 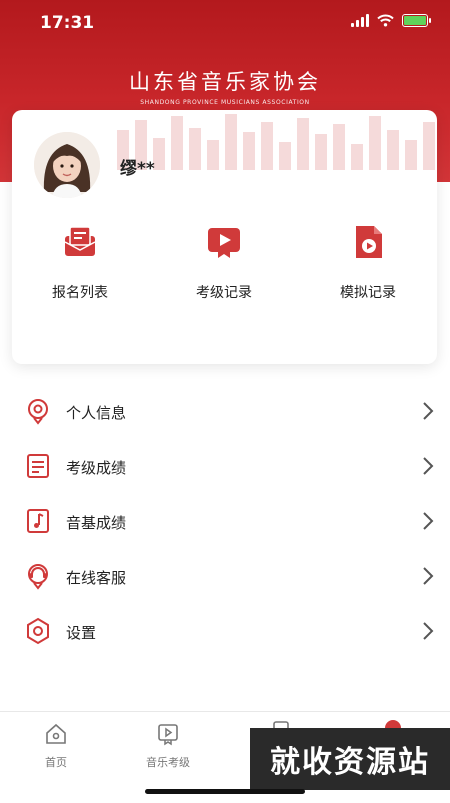 What do you see at coordinates (168, 735) in the screenshot?
I see `exam-play-icon` at bounding box center [168, 735].